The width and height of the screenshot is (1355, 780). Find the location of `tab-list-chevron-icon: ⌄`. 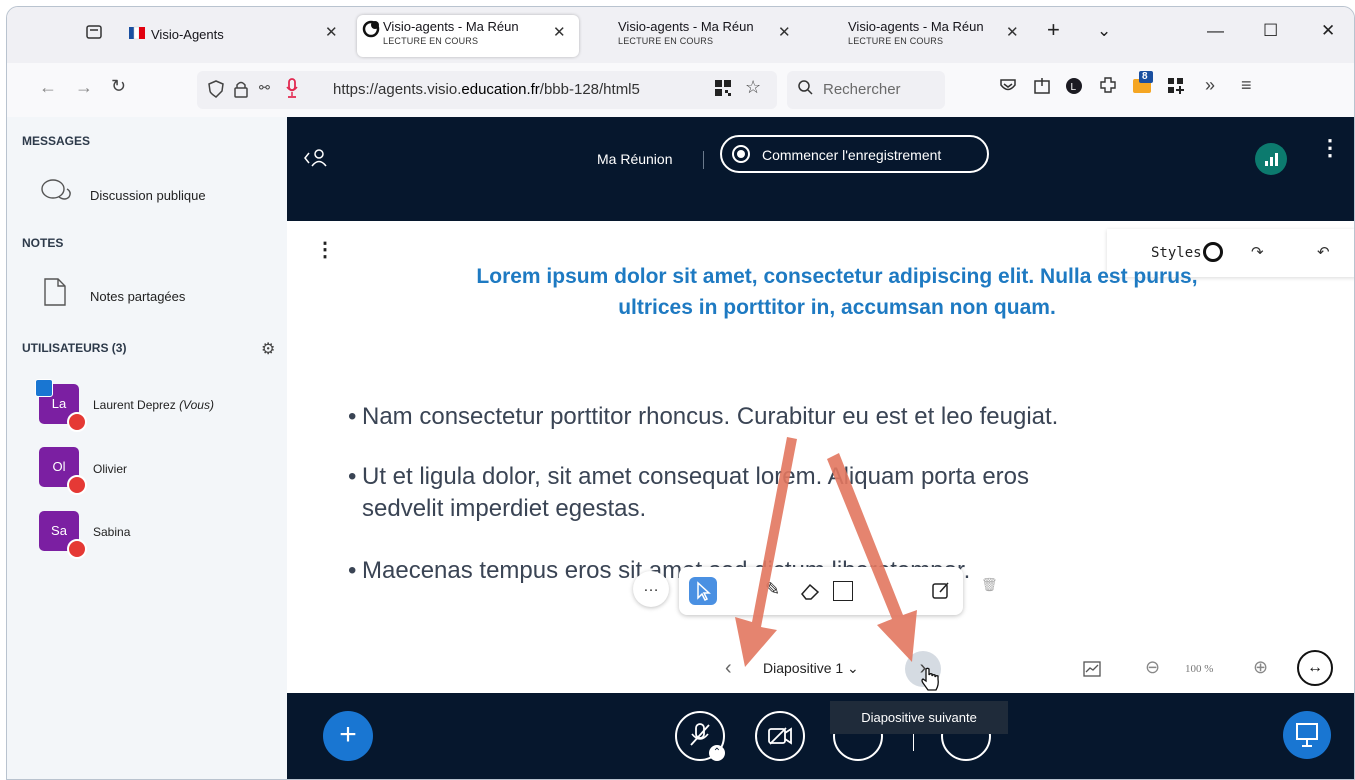

tab-list-chevron-icon: ⌄ is located at coordinates (1104, 31).